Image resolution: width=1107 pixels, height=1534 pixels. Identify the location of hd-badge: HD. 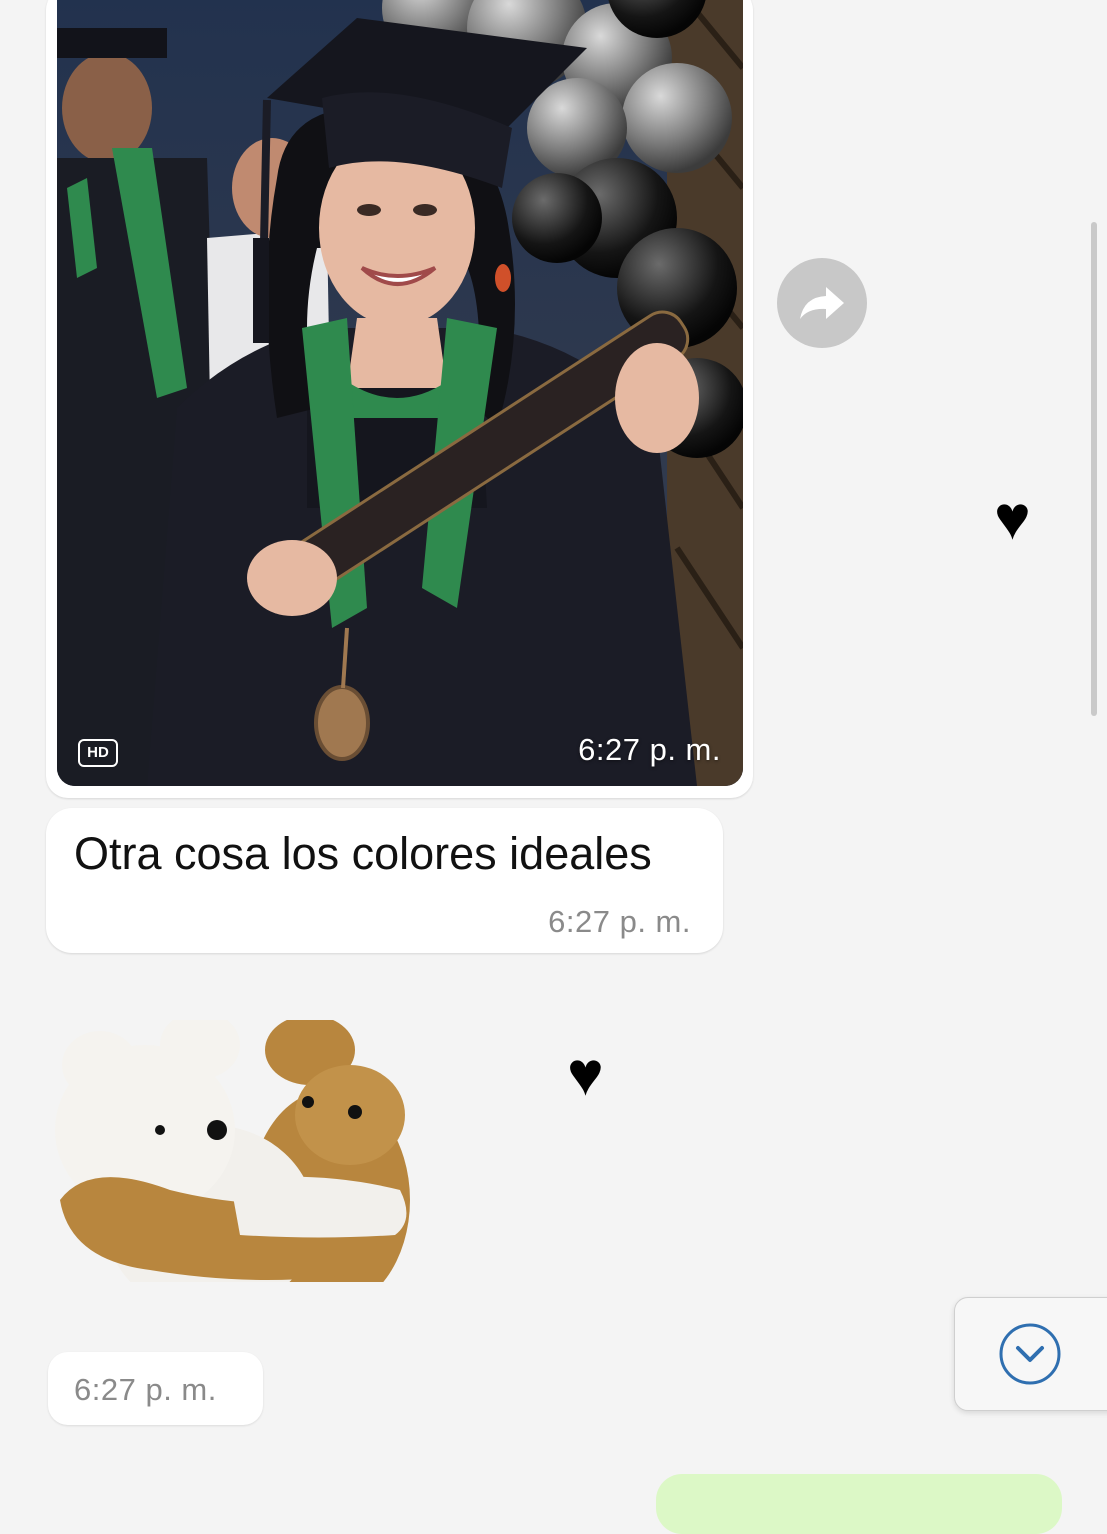
(98, 753).